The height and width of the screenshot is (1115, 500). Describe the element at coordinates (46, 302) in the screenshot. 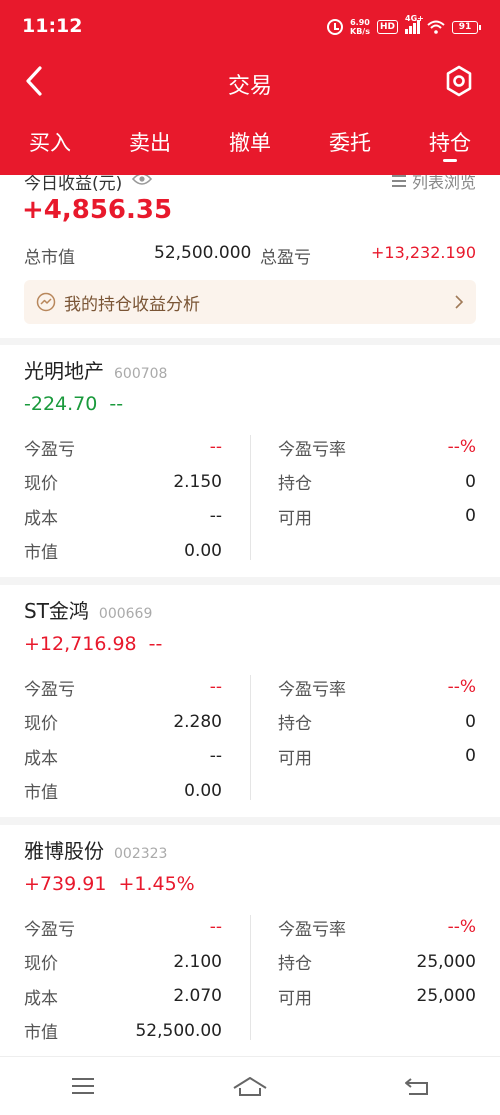

I see `trend-chart-icon` at that location.